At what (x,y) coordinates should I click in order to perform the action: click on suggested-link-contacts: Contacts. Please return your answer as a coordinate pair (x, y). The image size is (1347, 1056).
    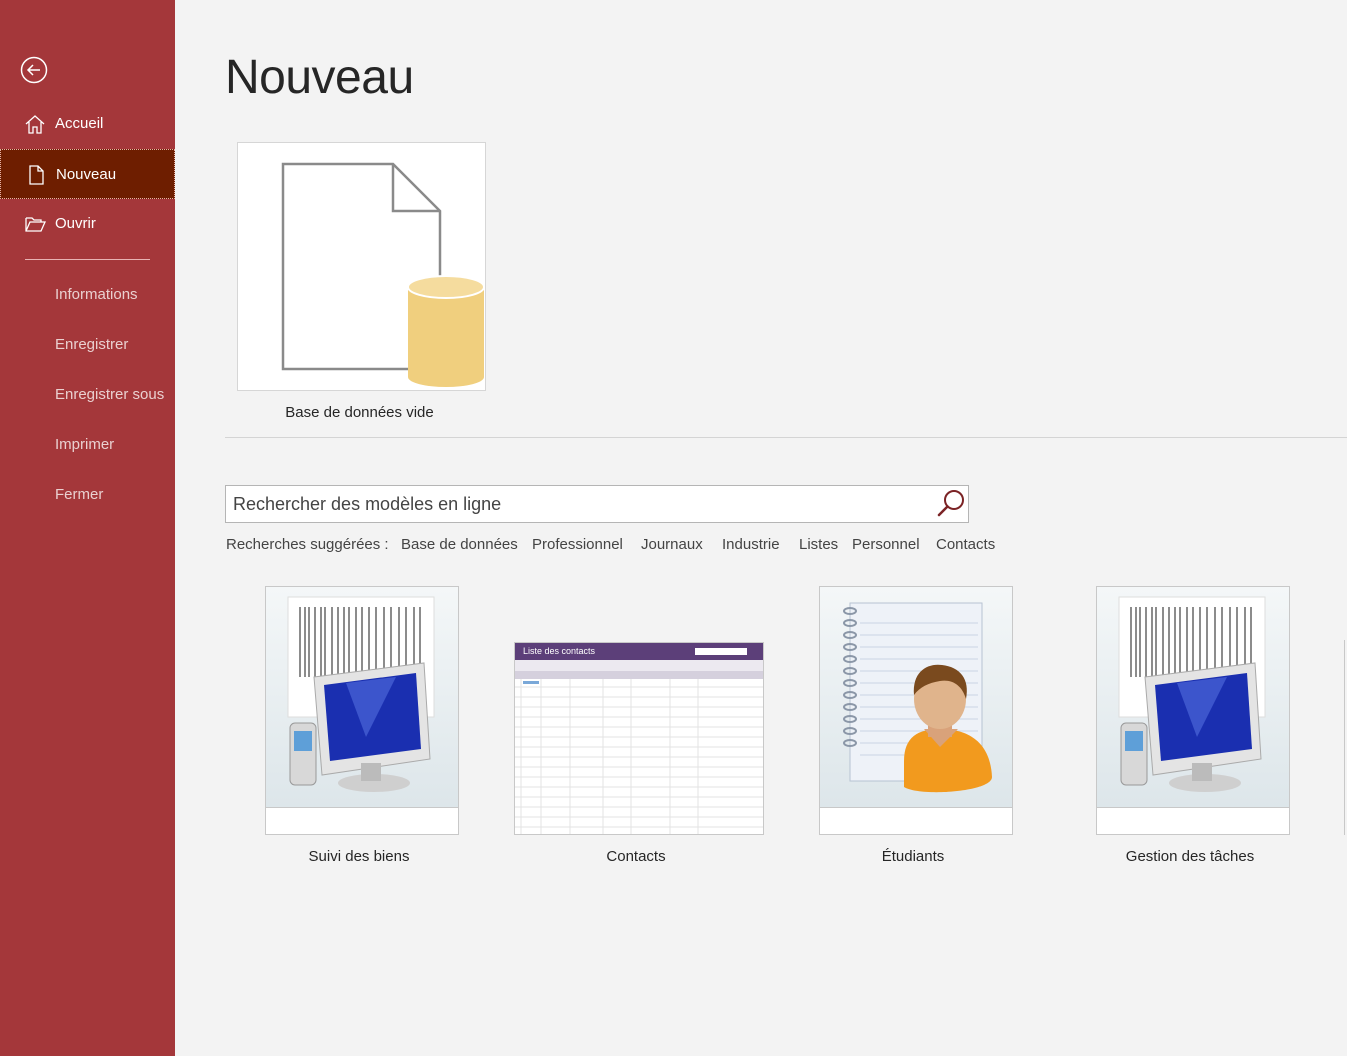
    Looking at the image, I should click on (965, 544).